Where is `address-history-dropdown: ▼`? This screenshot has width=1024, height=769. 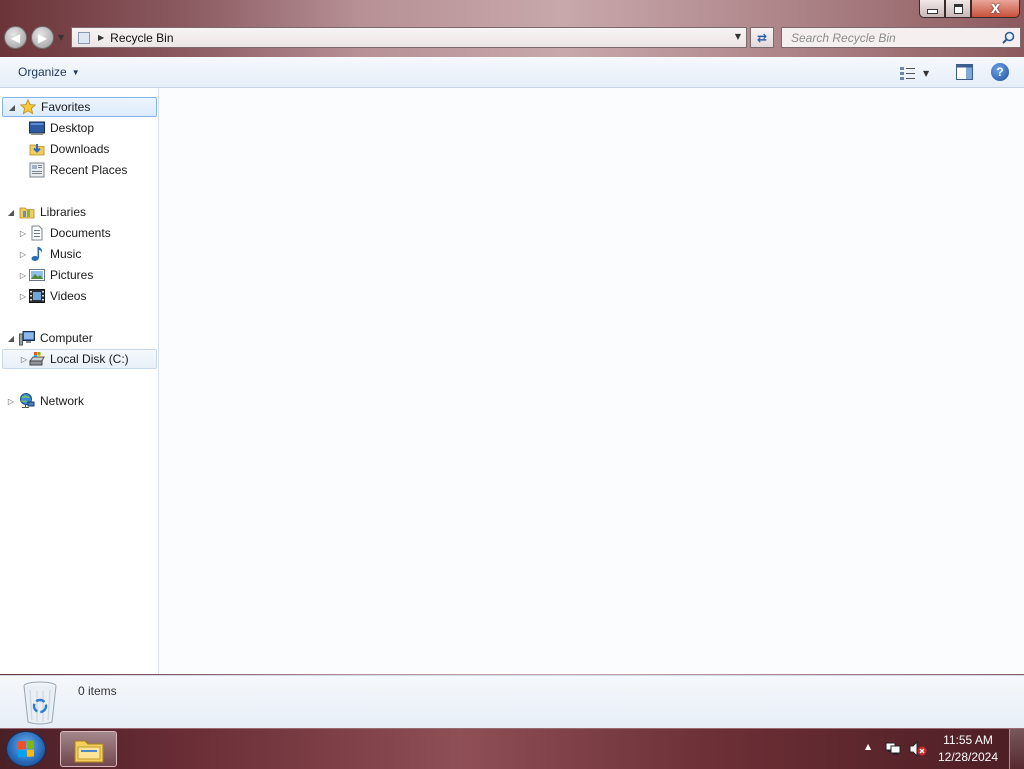 address-history-dropdown: ▼ is located at coordinates (738, 36).